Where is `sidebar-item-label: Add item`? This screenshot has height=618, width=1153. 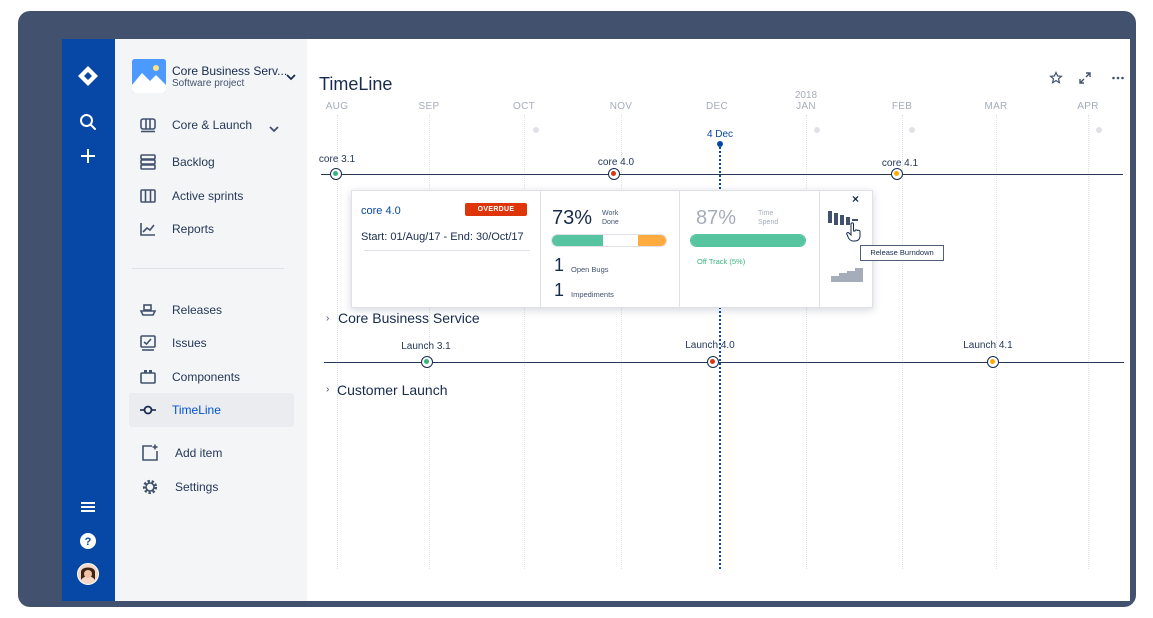
sidebar-item-label: Add item is located at coordinates (199, 453).